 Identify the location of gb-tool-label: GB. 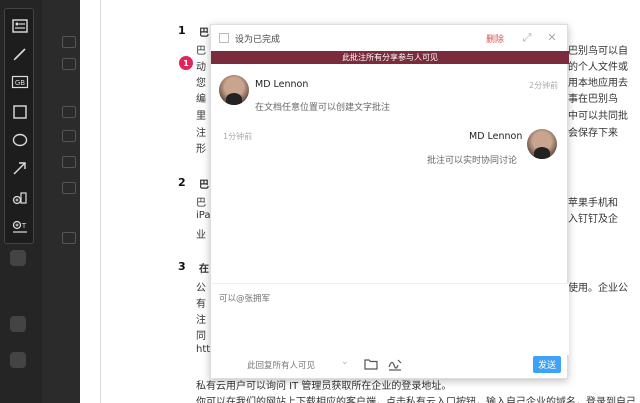
(20, 83).